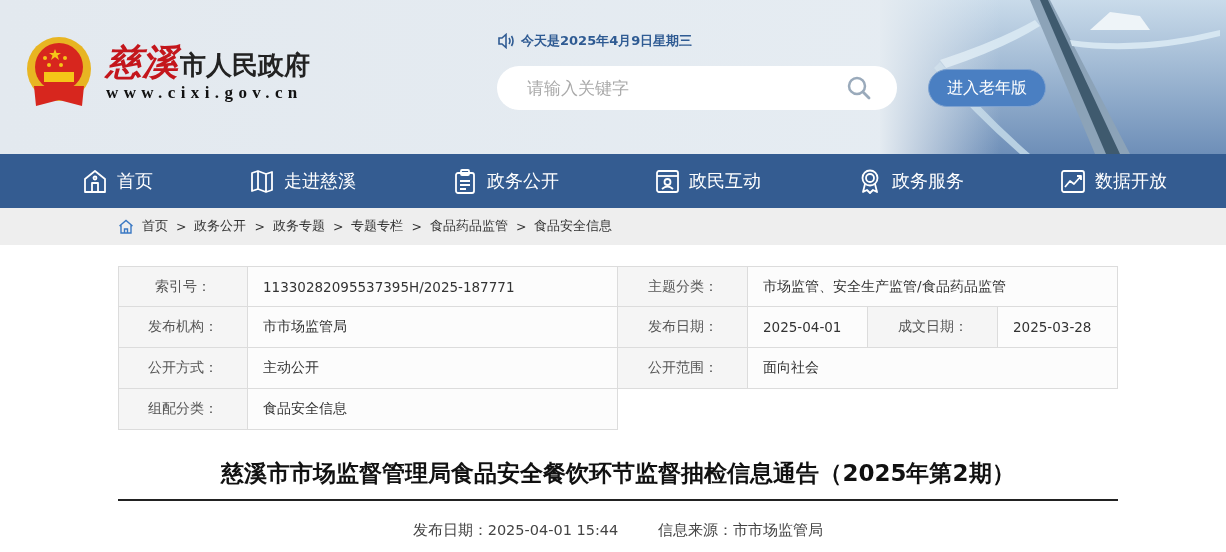 This screenshot has width=1226, height=552. What do you see at coordinates (683, 368) in the screenshot?
I see `field-label: 公开范围：` at bounding box center [683, 368].